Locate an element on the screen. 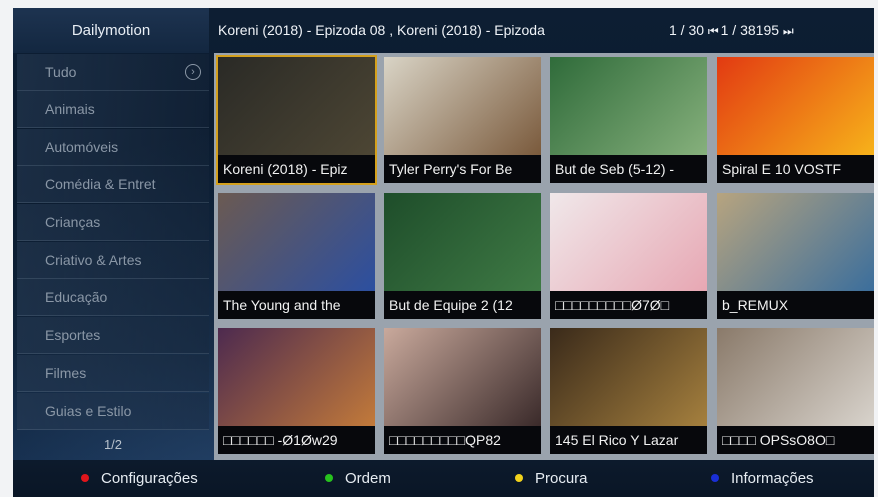 The width and height of the screenshot is (878, 497). video-tile: □□□□□□ -Ø1Øw29 is located at coordinates (296, 391).